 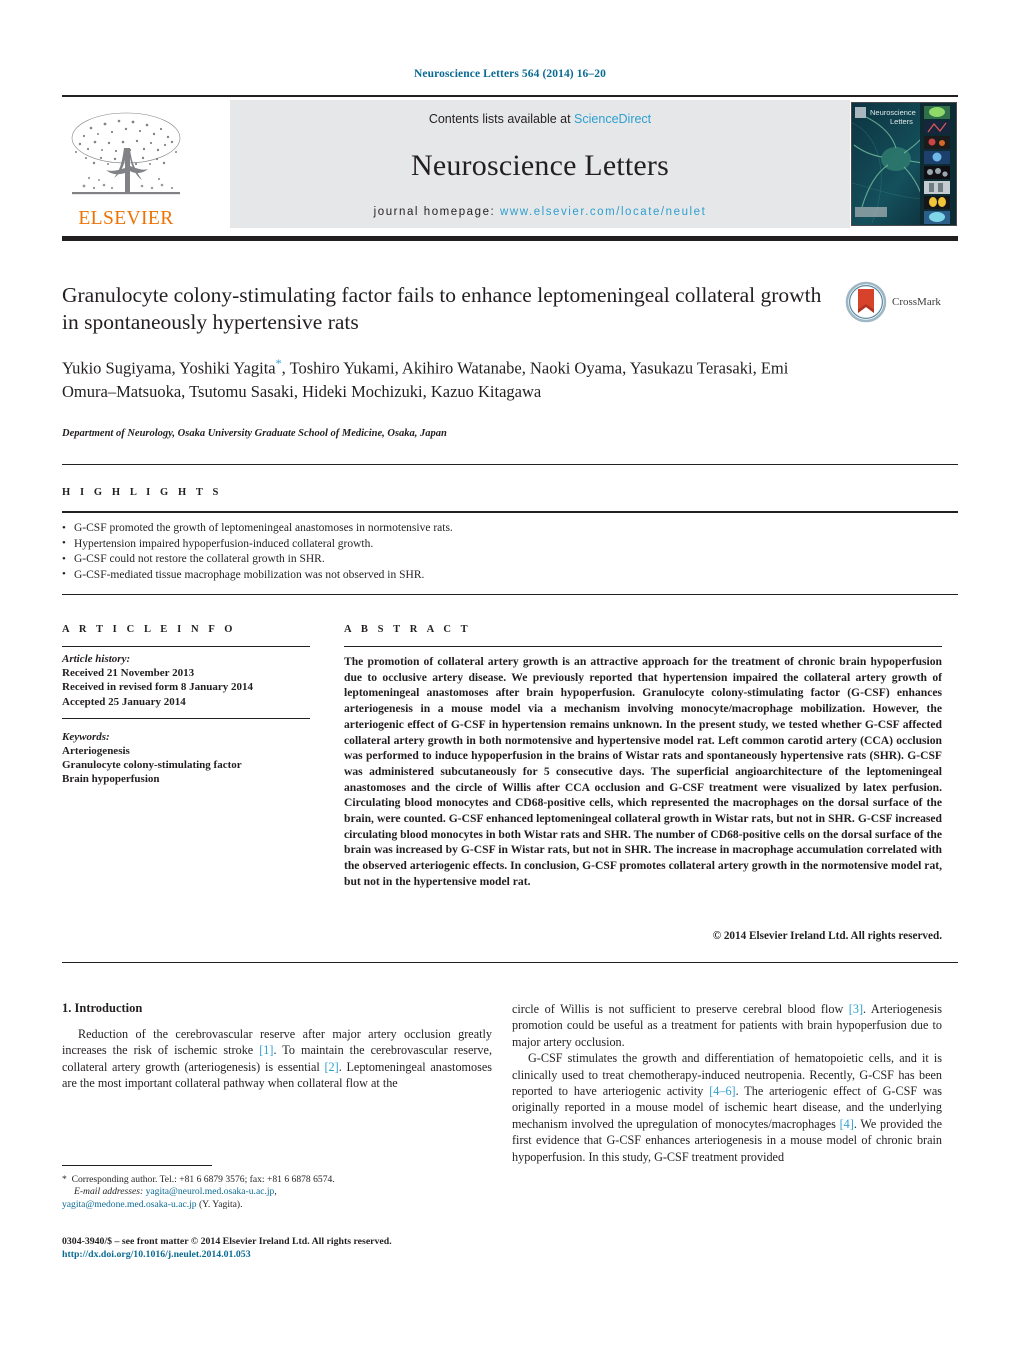 I want to click on keywords-label: Keywords:, so click(x=86, y=736).